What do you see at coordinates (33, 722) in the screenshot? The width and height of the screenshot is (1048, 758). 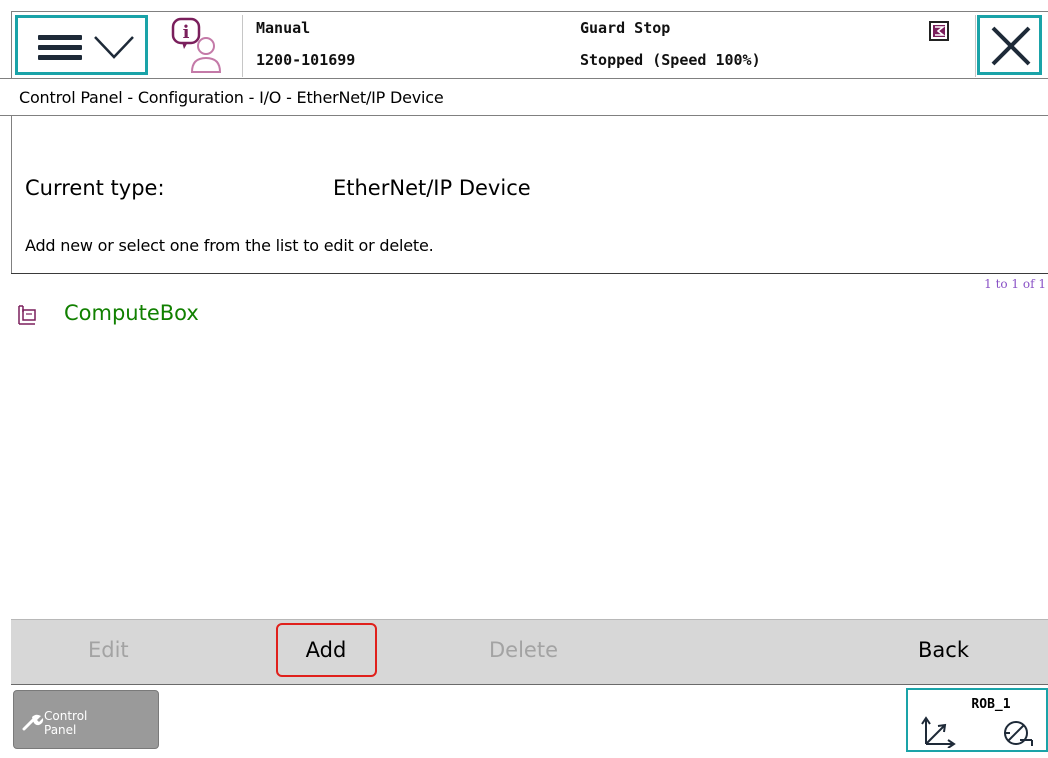 I see `wrench-icon` at bounding box center [33, 722].